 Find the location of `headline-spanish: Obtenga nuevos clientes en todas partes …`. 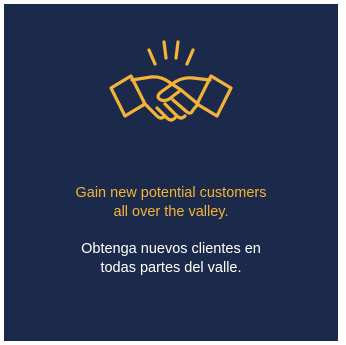

headline-spanish: Obtenga nuevos clientes en todas partes … is located at coordinates (171, 259).